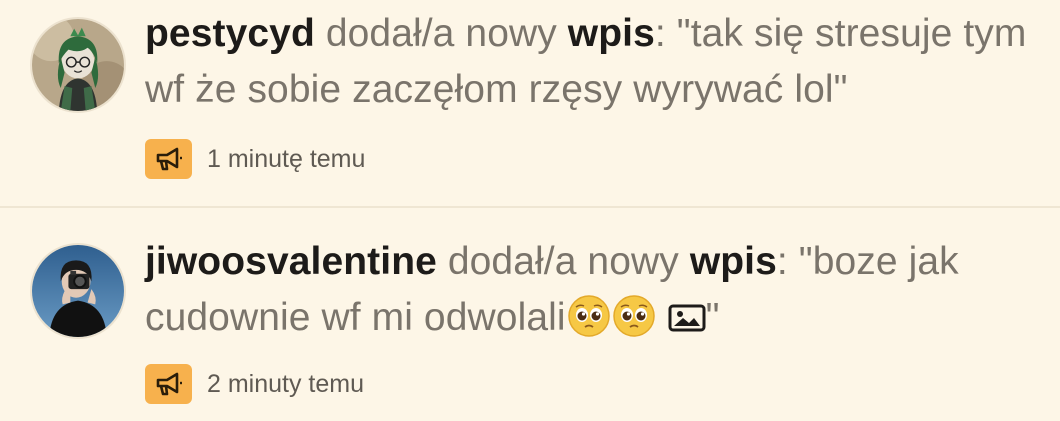 The height and width of the screenshot is (421, 1060). What do you see at coordinates (286, 383) in the screenshot?
I see `timestamp: 2 minuty temu` at bounding box center [286, 383].